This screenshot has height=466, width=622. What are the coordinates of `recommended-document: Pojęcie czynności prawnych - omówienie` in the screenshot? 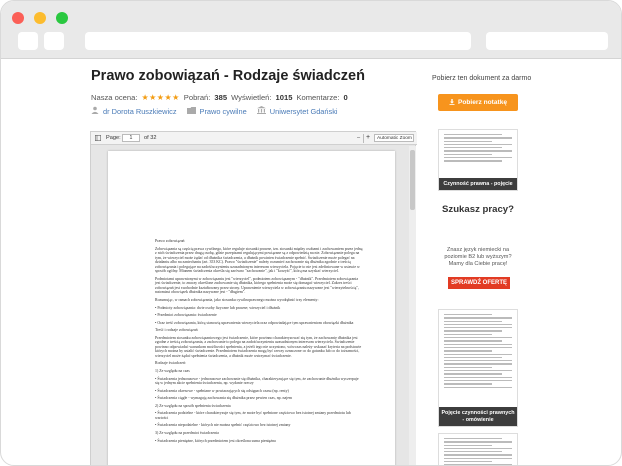 It's located at (478, 368).